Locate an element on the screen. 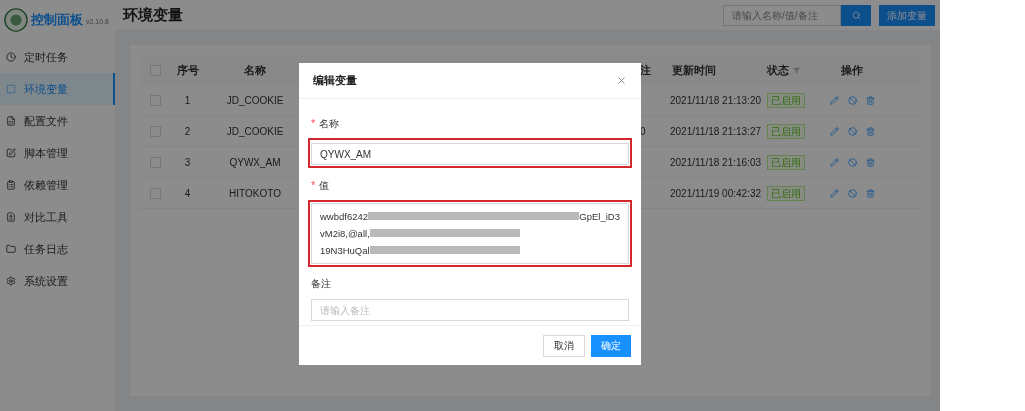  note-field: 请输入备注 is located at coordinates (470, 310).